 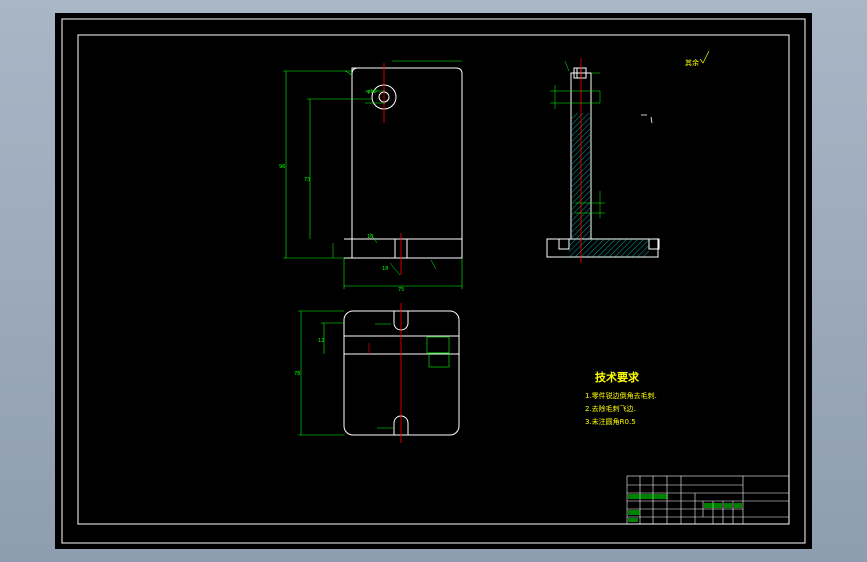 What do you see at coordinates (372, 92) in the screenshot?
I see `dim-hole: φ10` at bounding box center [372, 92].